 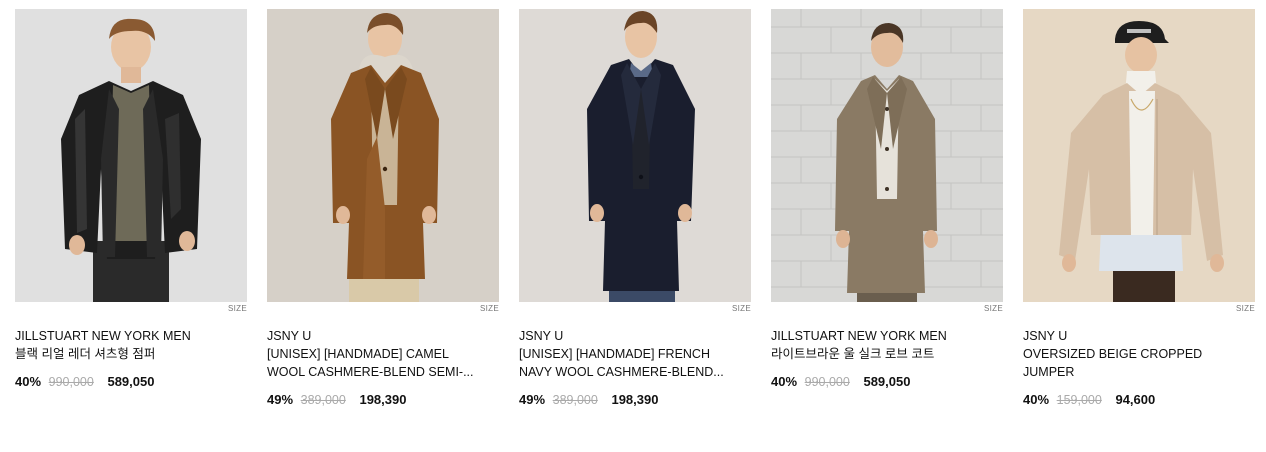 What do you see at coordinates (876, 354) in the screenshot?
I see `product-name: 라이트브라운 울 실크 로브 코트` at bounding box center [876, 354].